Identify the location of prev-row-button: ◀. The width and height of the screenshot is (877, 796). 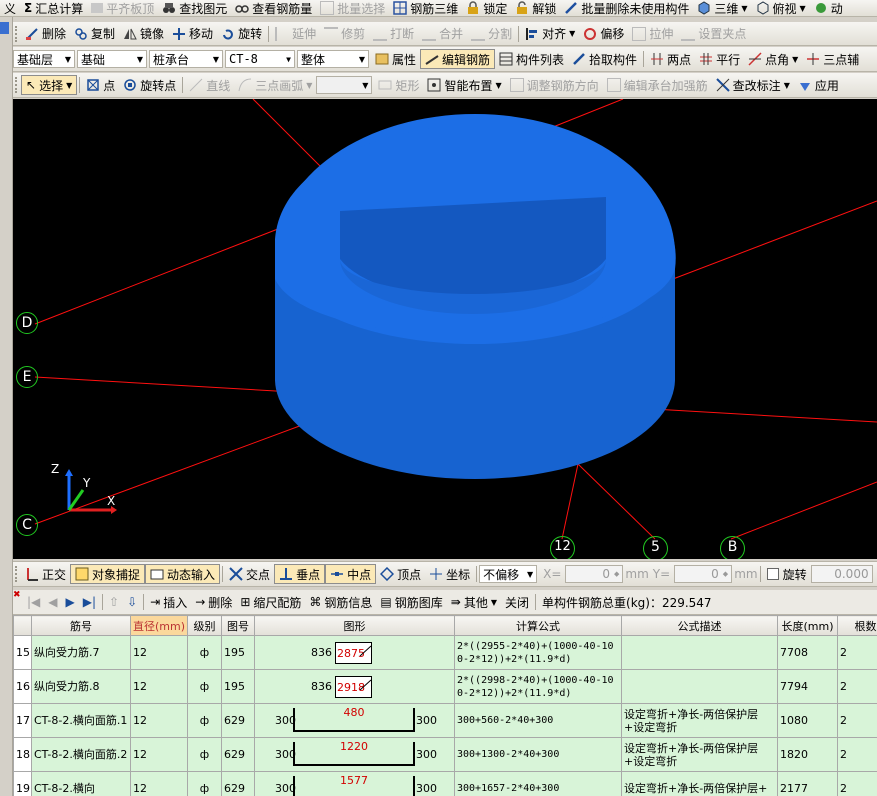
(52, 602).